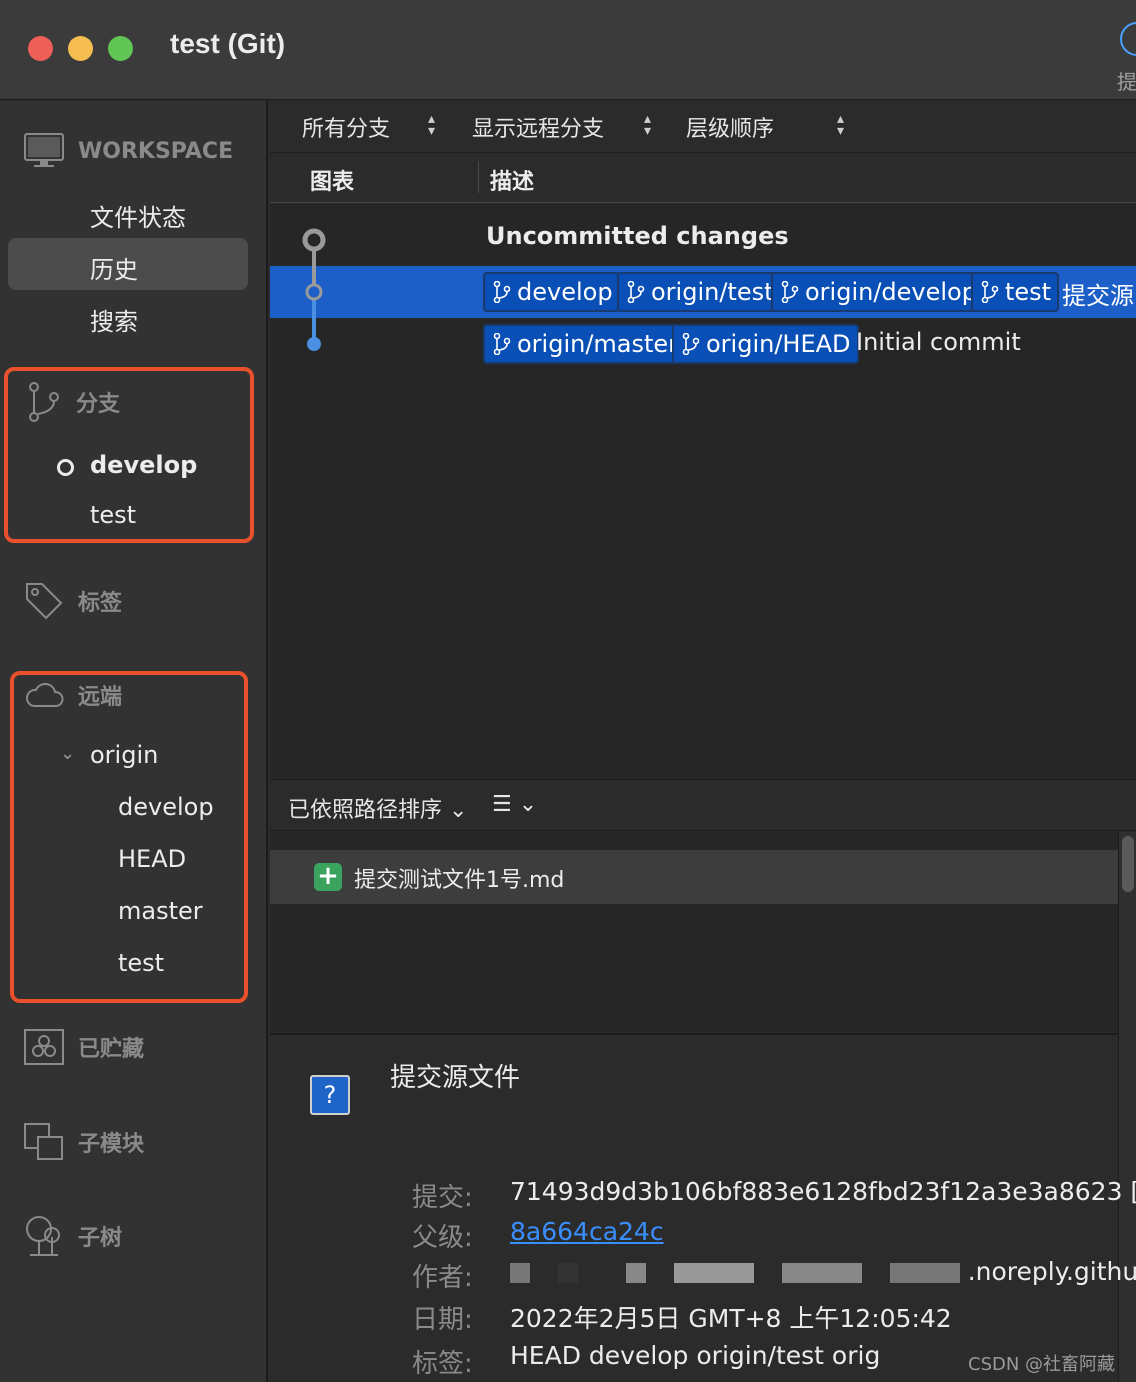  What do you see at coordinates (1127, 1107) in the screenshot?
I see `vertical-scrollbar` at bounding box center [1127, 1107].